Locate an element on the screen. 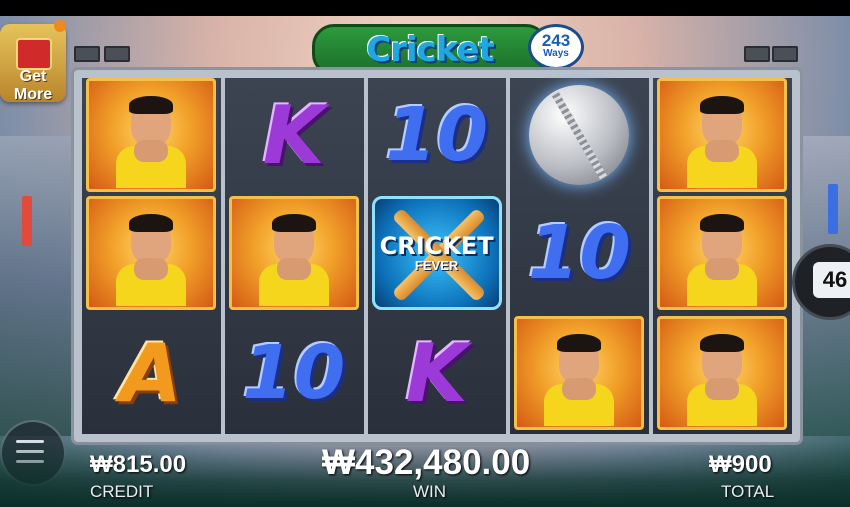 The width and height of the screenshot is (850, 507). ways-number: 243 is located at coordinates (556, 40).